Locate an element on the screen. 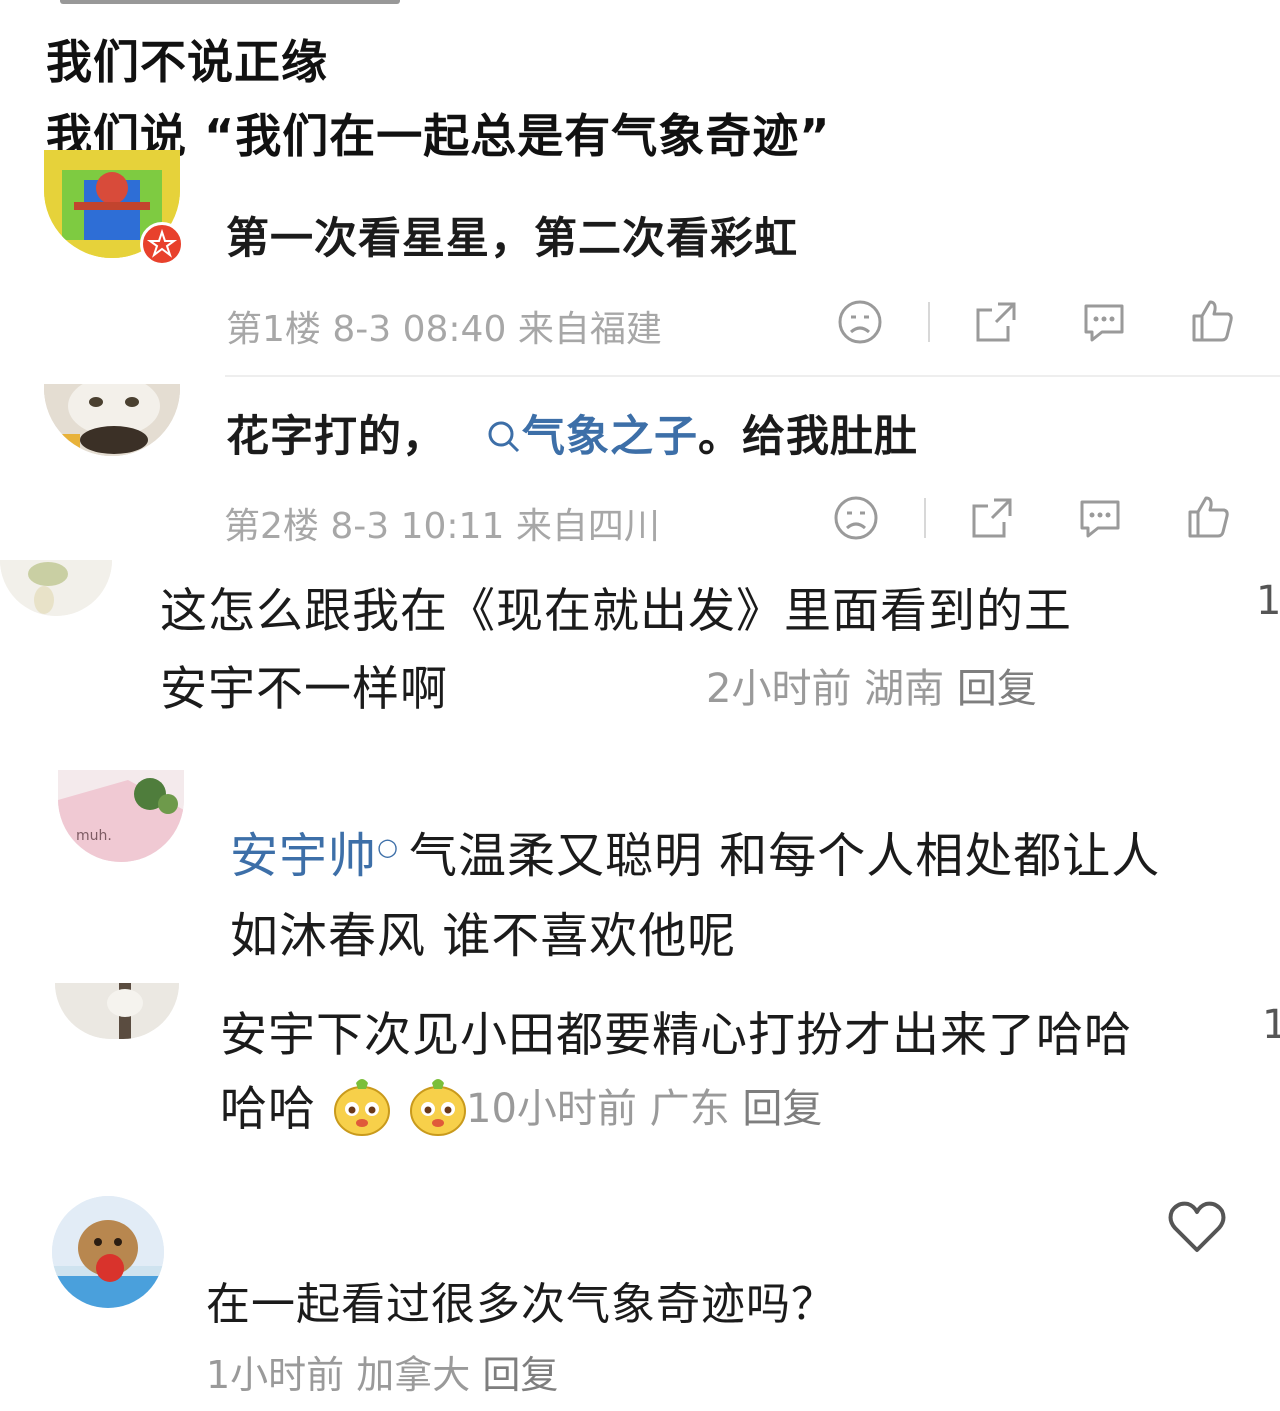  comment-text-line-2: 哈哈 is located at coordinates (344, 1104).